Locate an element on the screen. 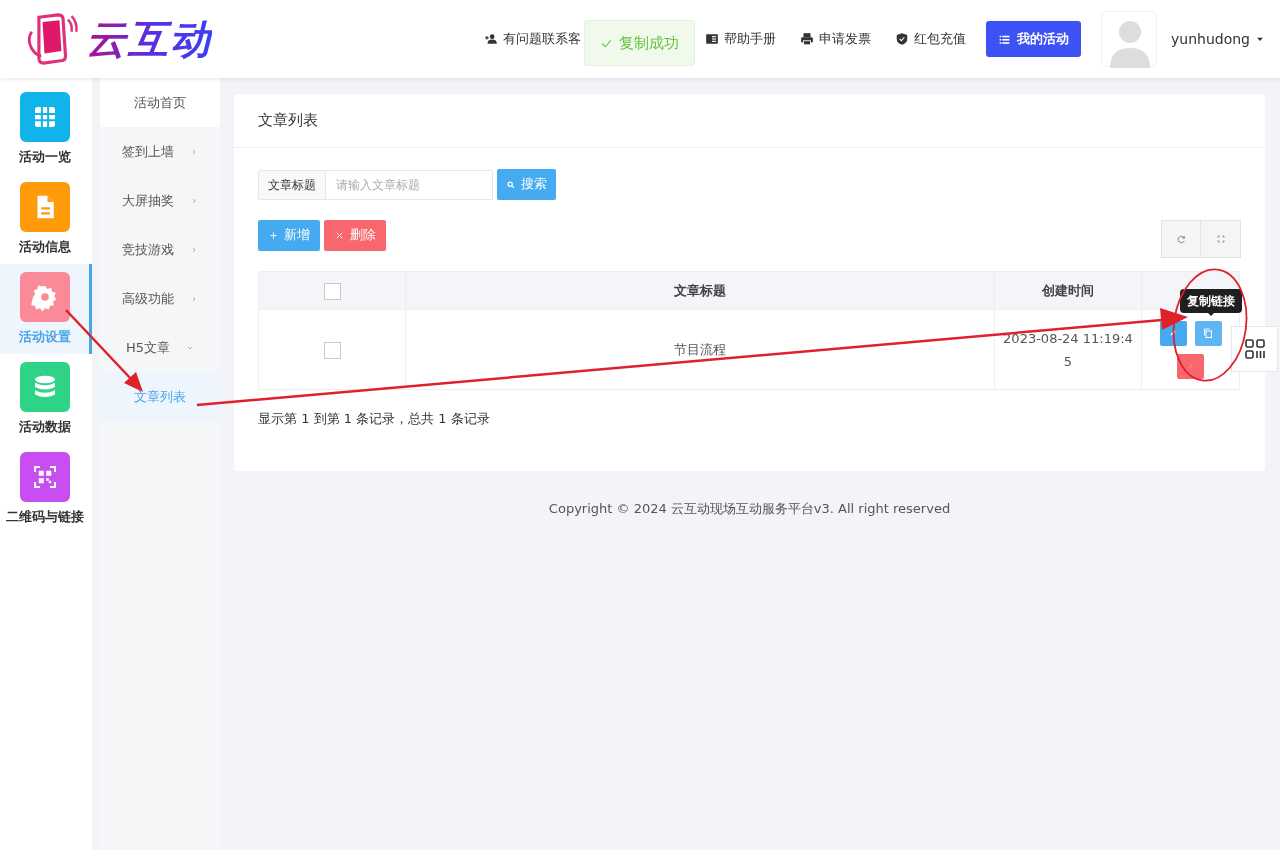 This screenshot has height=850, width=1280. nav-label: 活动一览 is located at coordinates (44, 156).